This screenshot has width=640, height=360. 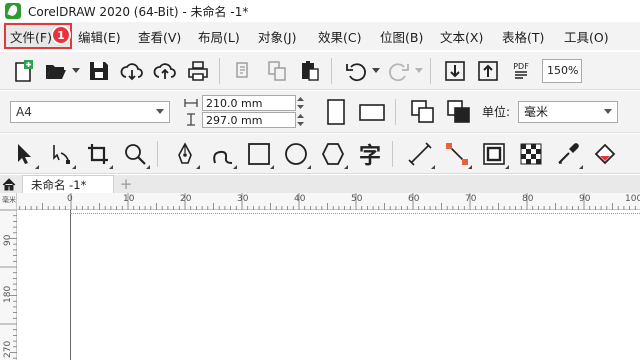 I want to click on portrait-icon, so click(x=336, y=111).